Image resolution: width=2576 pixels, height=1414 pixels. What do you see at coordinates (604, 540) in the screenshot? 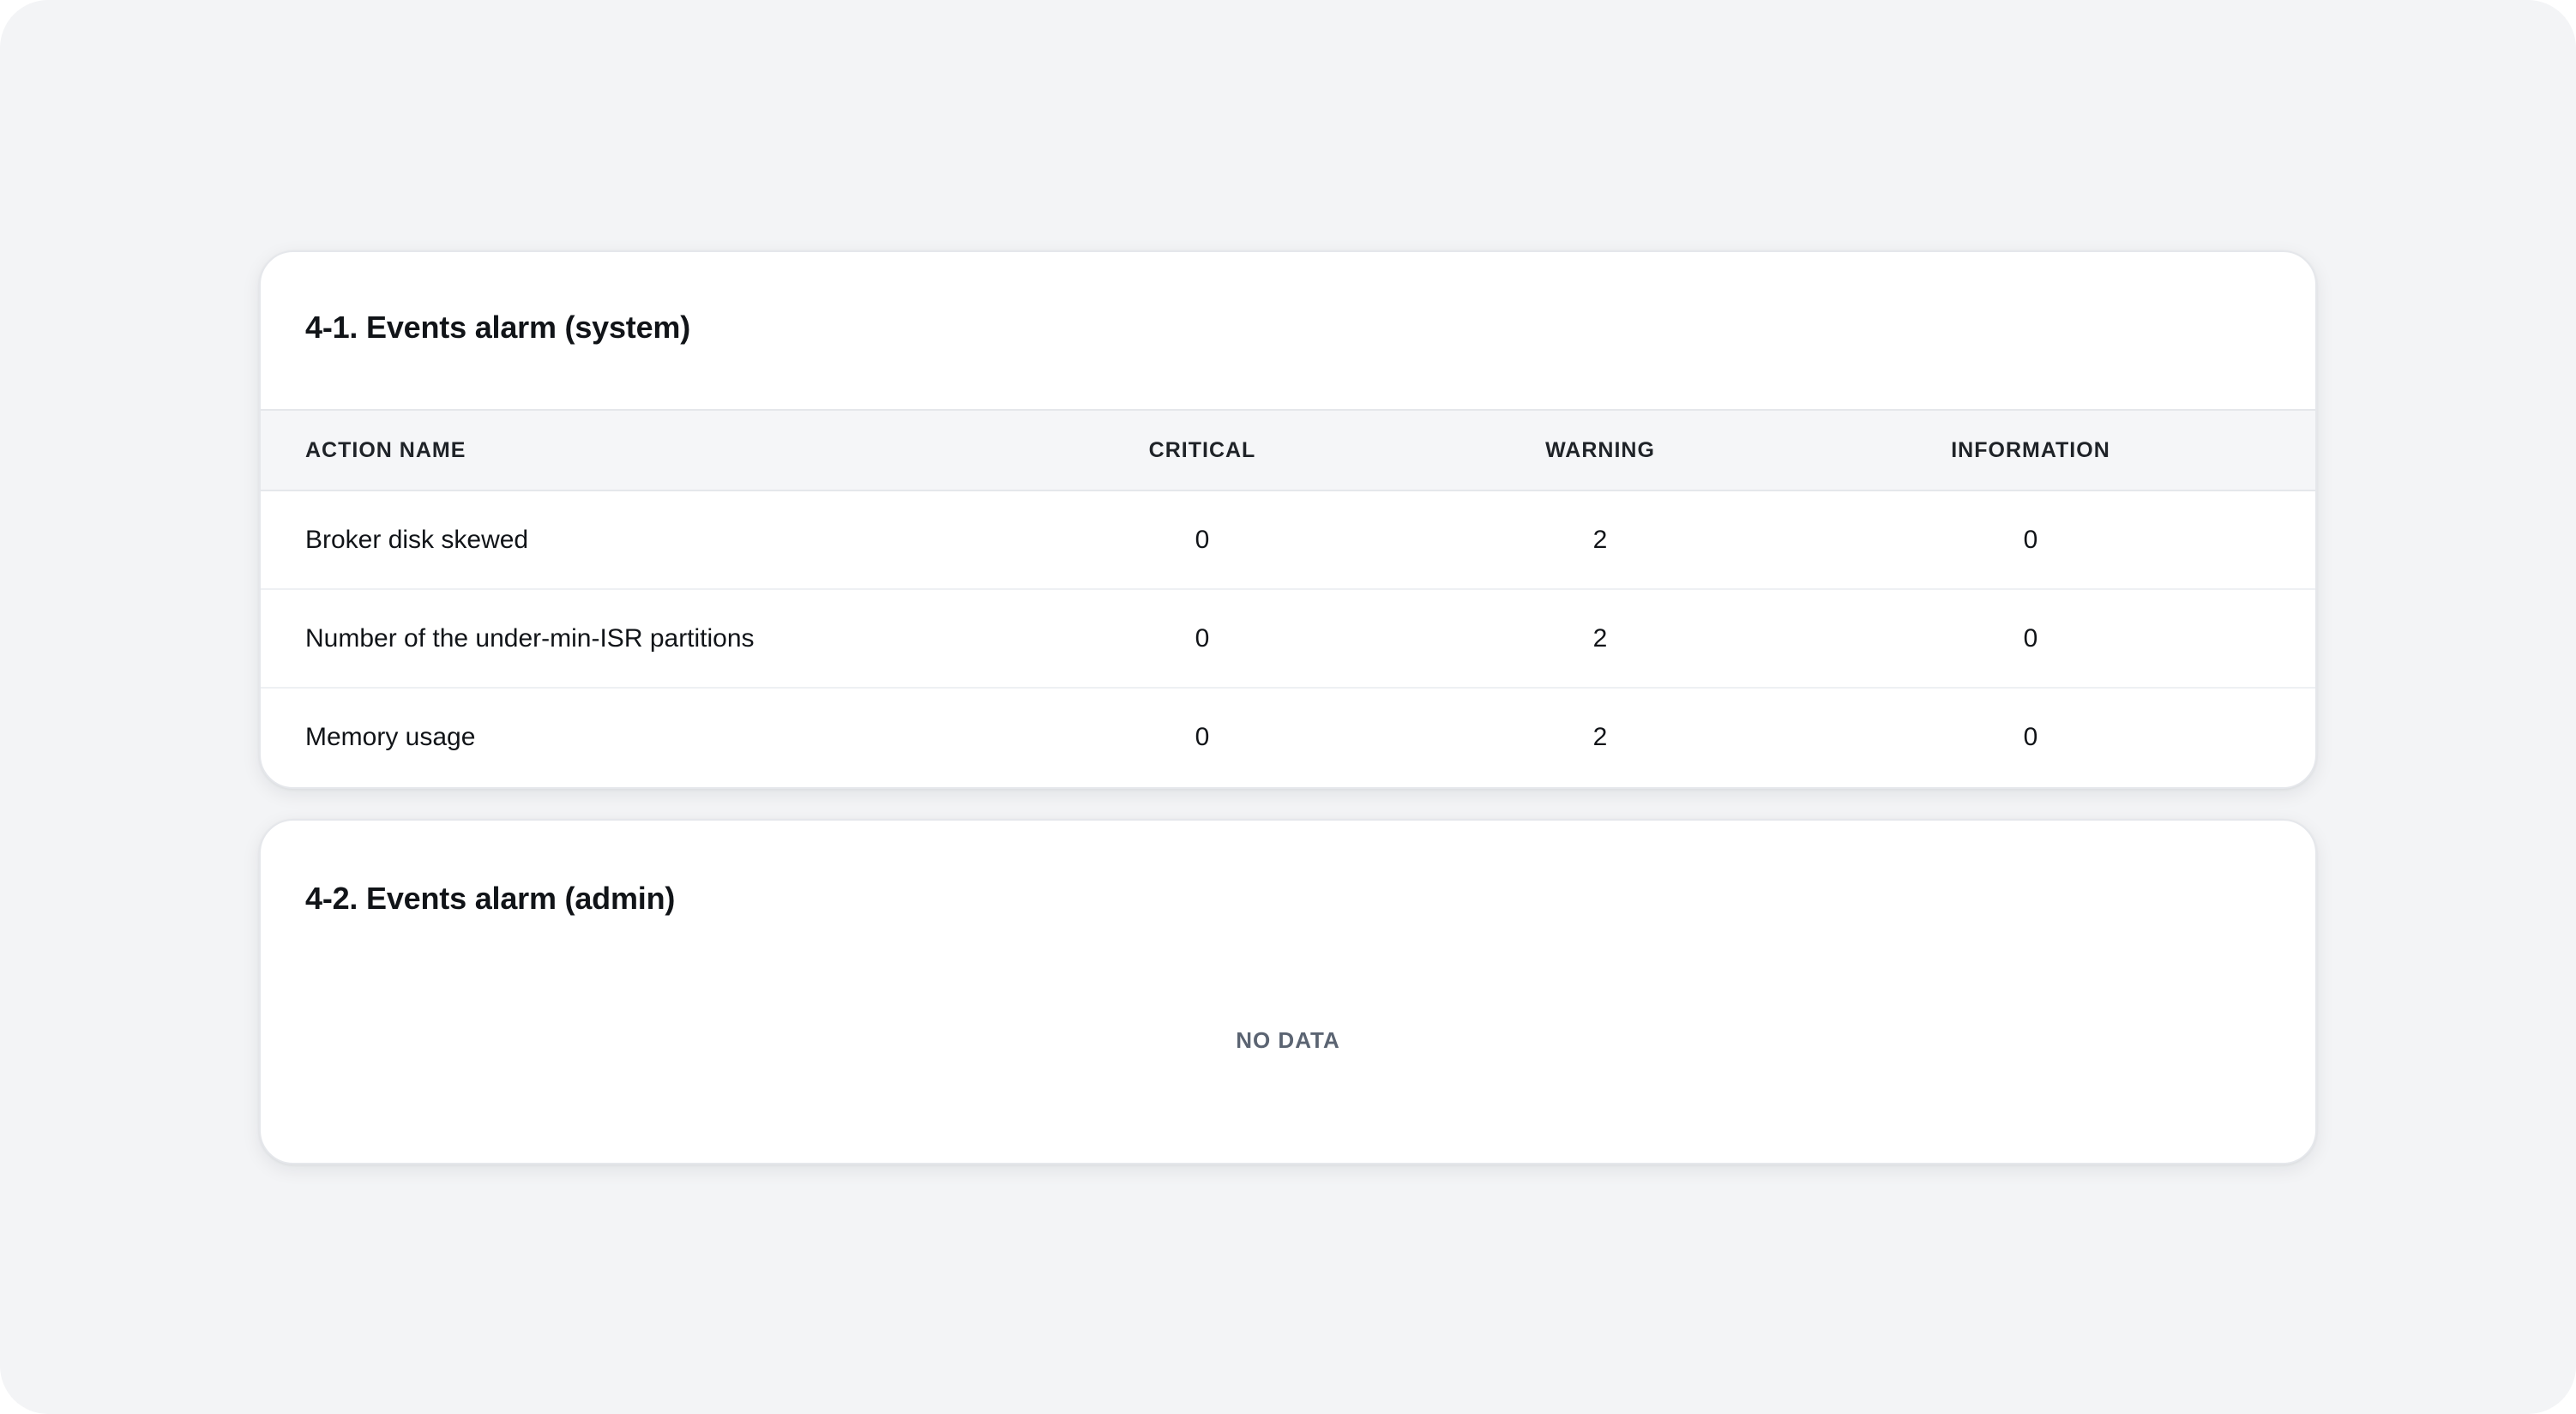
I see `row-action-name: Broker disk skewed` at bounding box center [604, 540].